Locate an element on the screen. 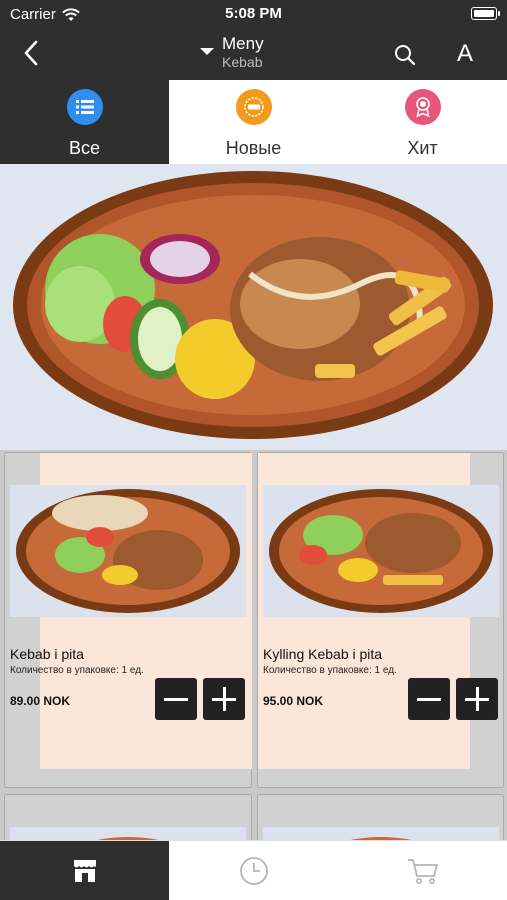 This screenshot has height=900, width=507. product-price: 95.00 NOK is located at coordinates (293, 701).